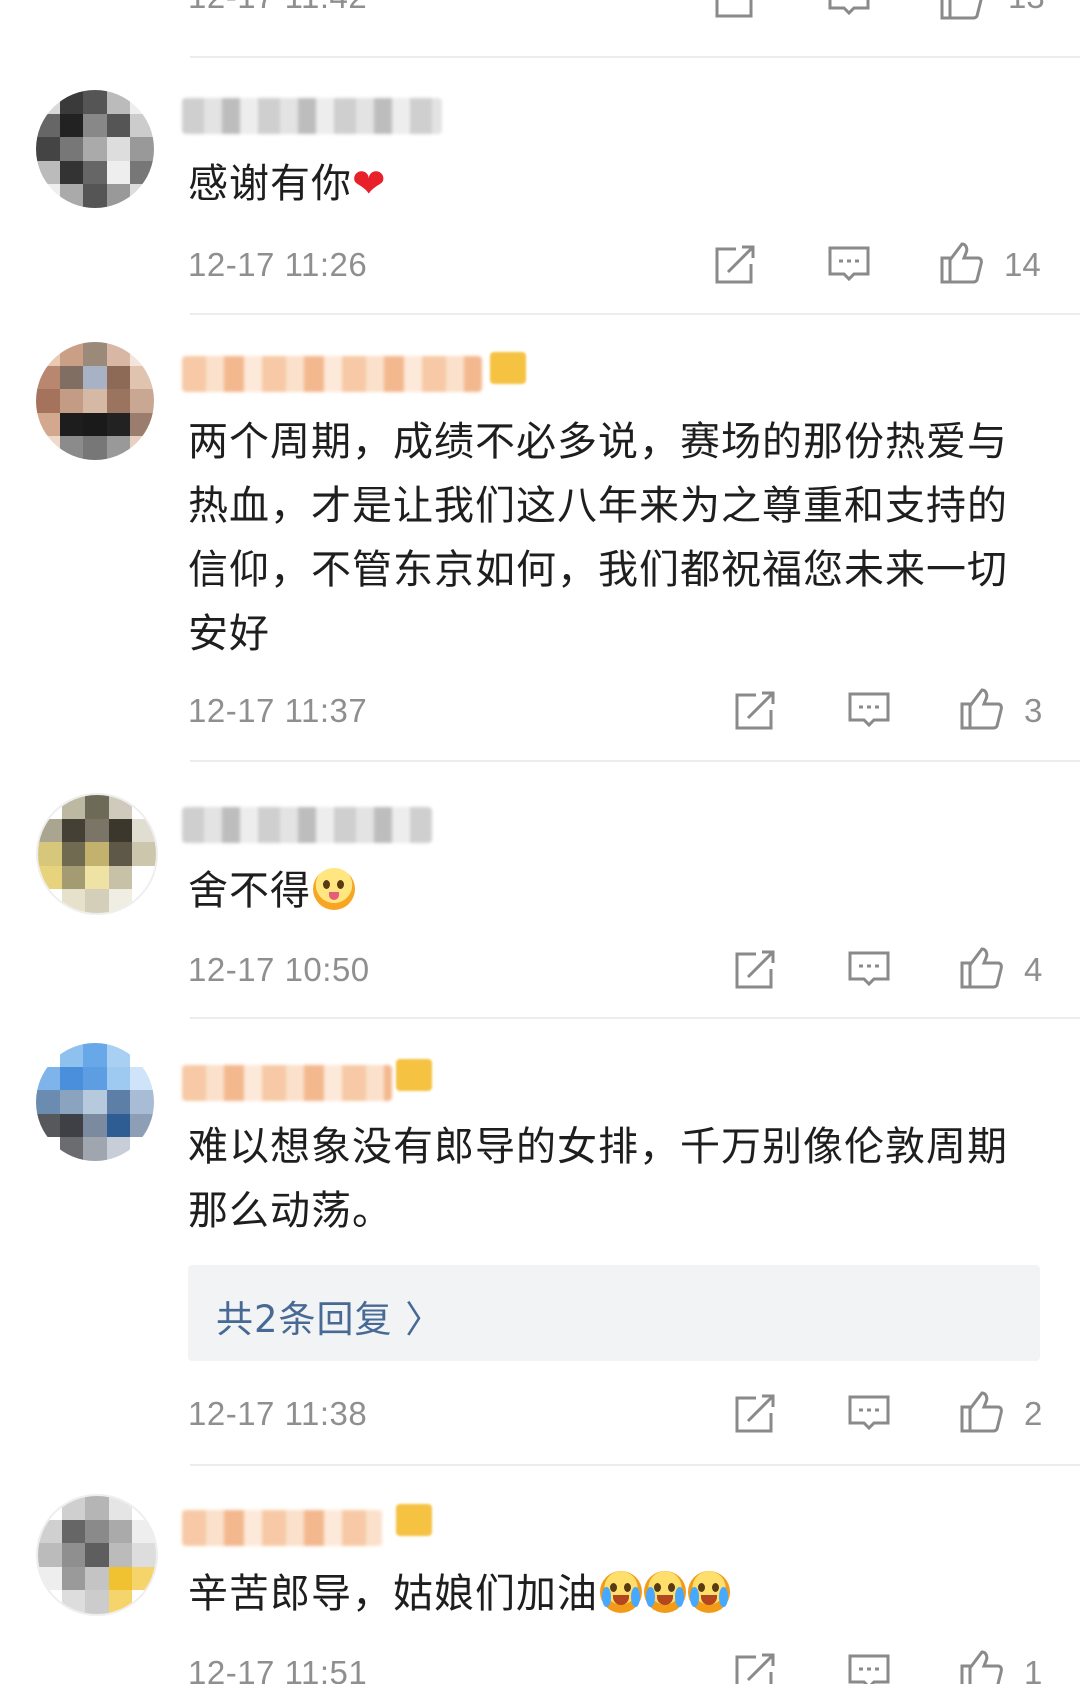 The image size is (1080, 1684). Describe the element at coordinates (1022, 264) in the screenshot. I see `like-count: 14` at that location.